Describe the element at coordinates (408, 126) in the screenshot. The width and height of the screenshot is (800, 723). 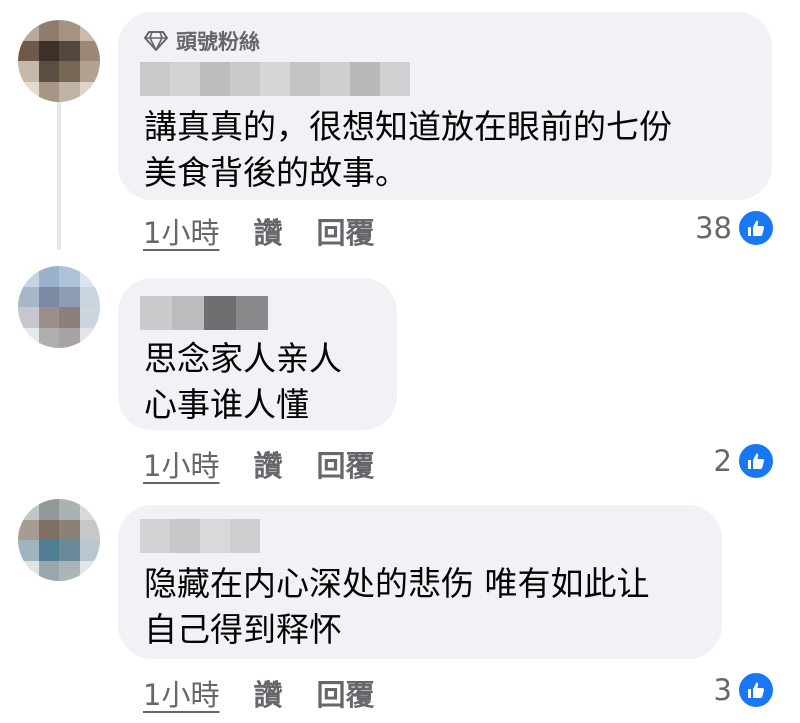
I see `comment-text-line: 講真真的，很想知道放在眼前的七份` at that location.